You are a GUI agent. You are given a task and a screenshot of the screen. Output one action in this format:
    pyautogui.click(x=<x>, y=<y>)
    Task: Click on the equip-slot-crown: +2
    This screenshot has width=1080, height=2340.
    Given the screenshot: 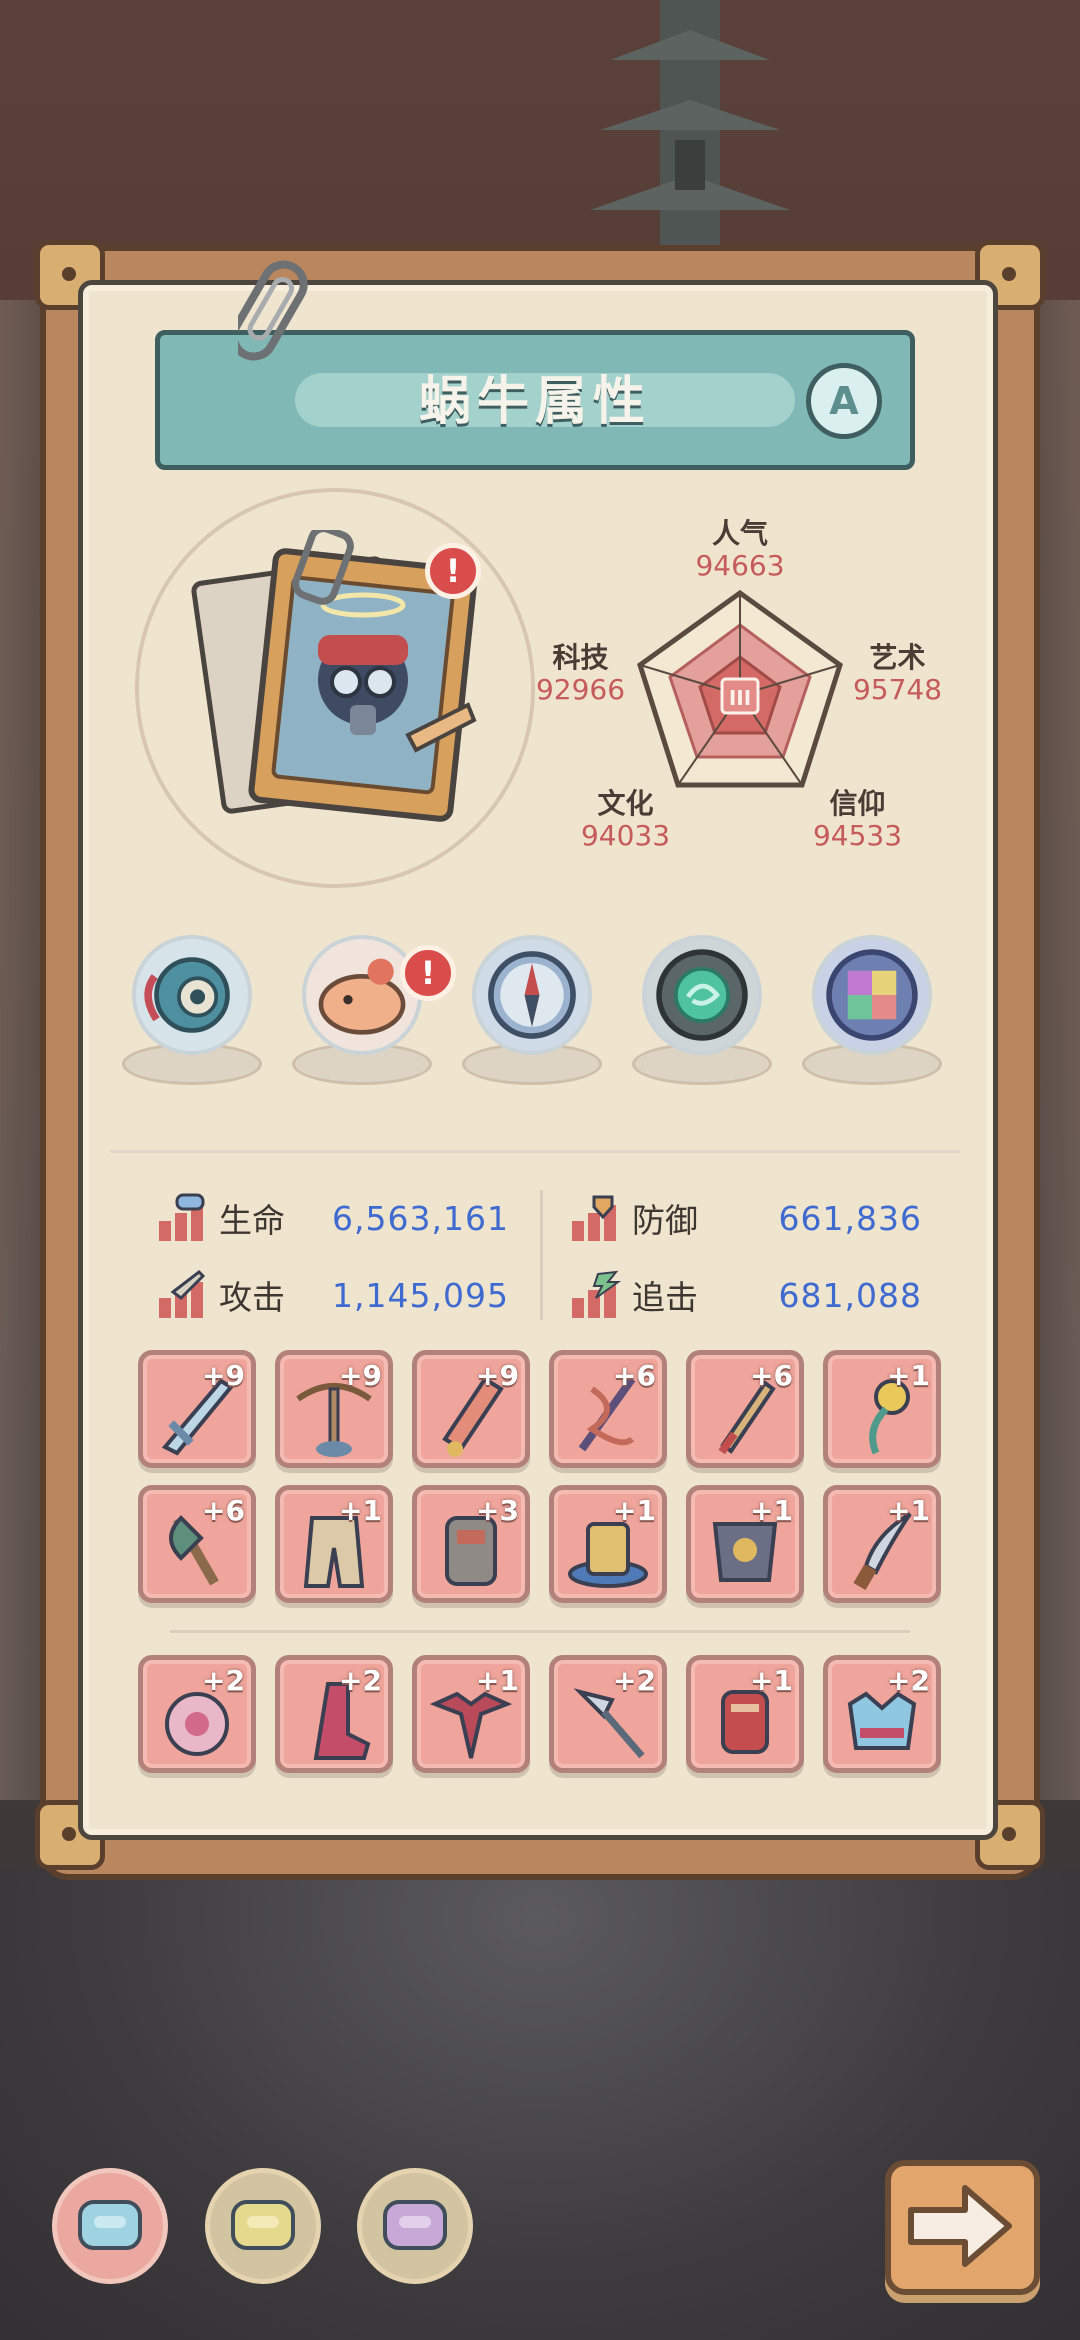 What is the action you would take?
    pyautogui.click(x=882, y=1714)
    